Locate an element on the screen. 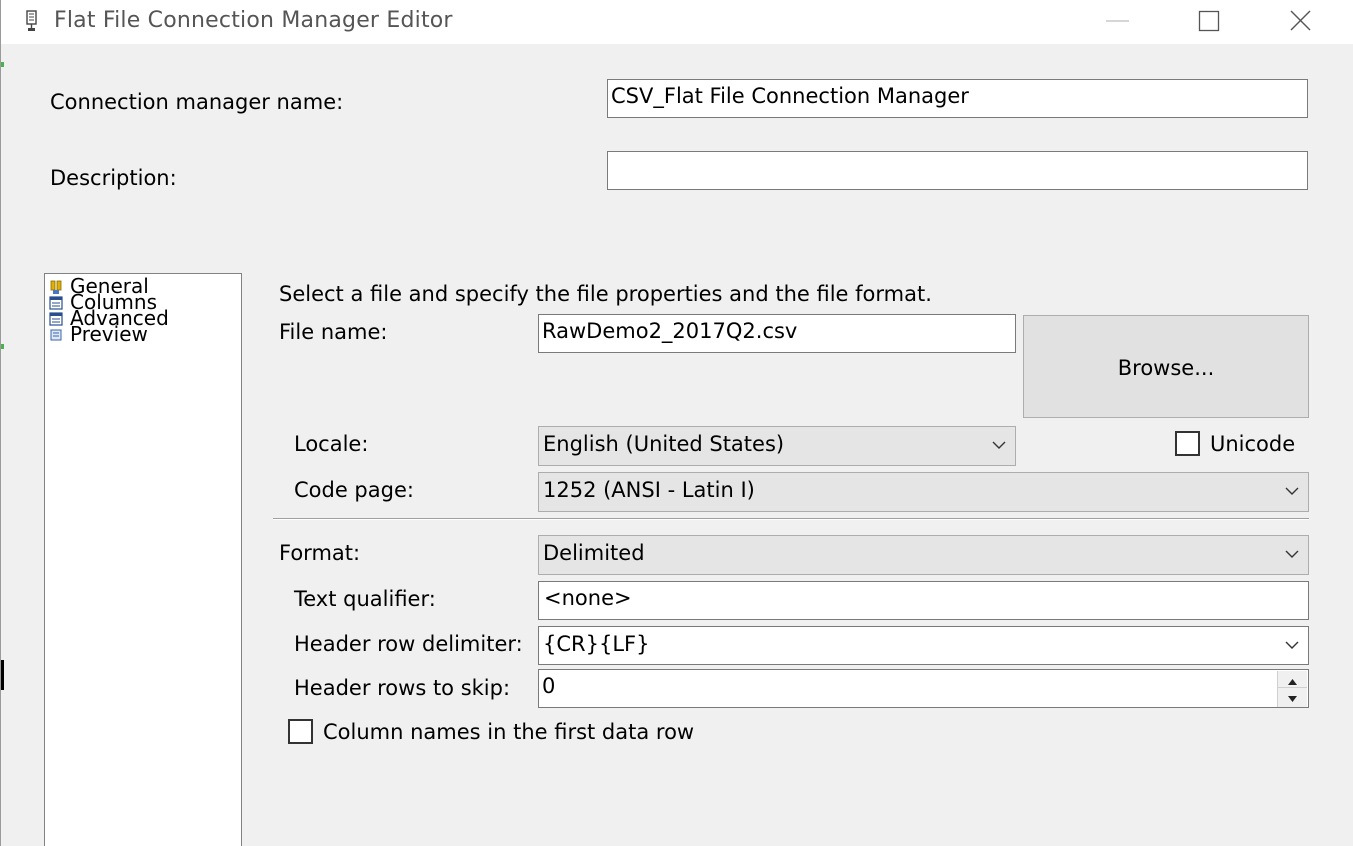 This screenshot has height=846, width=1353. maximize-icon is located at coordinates (1209, 21).